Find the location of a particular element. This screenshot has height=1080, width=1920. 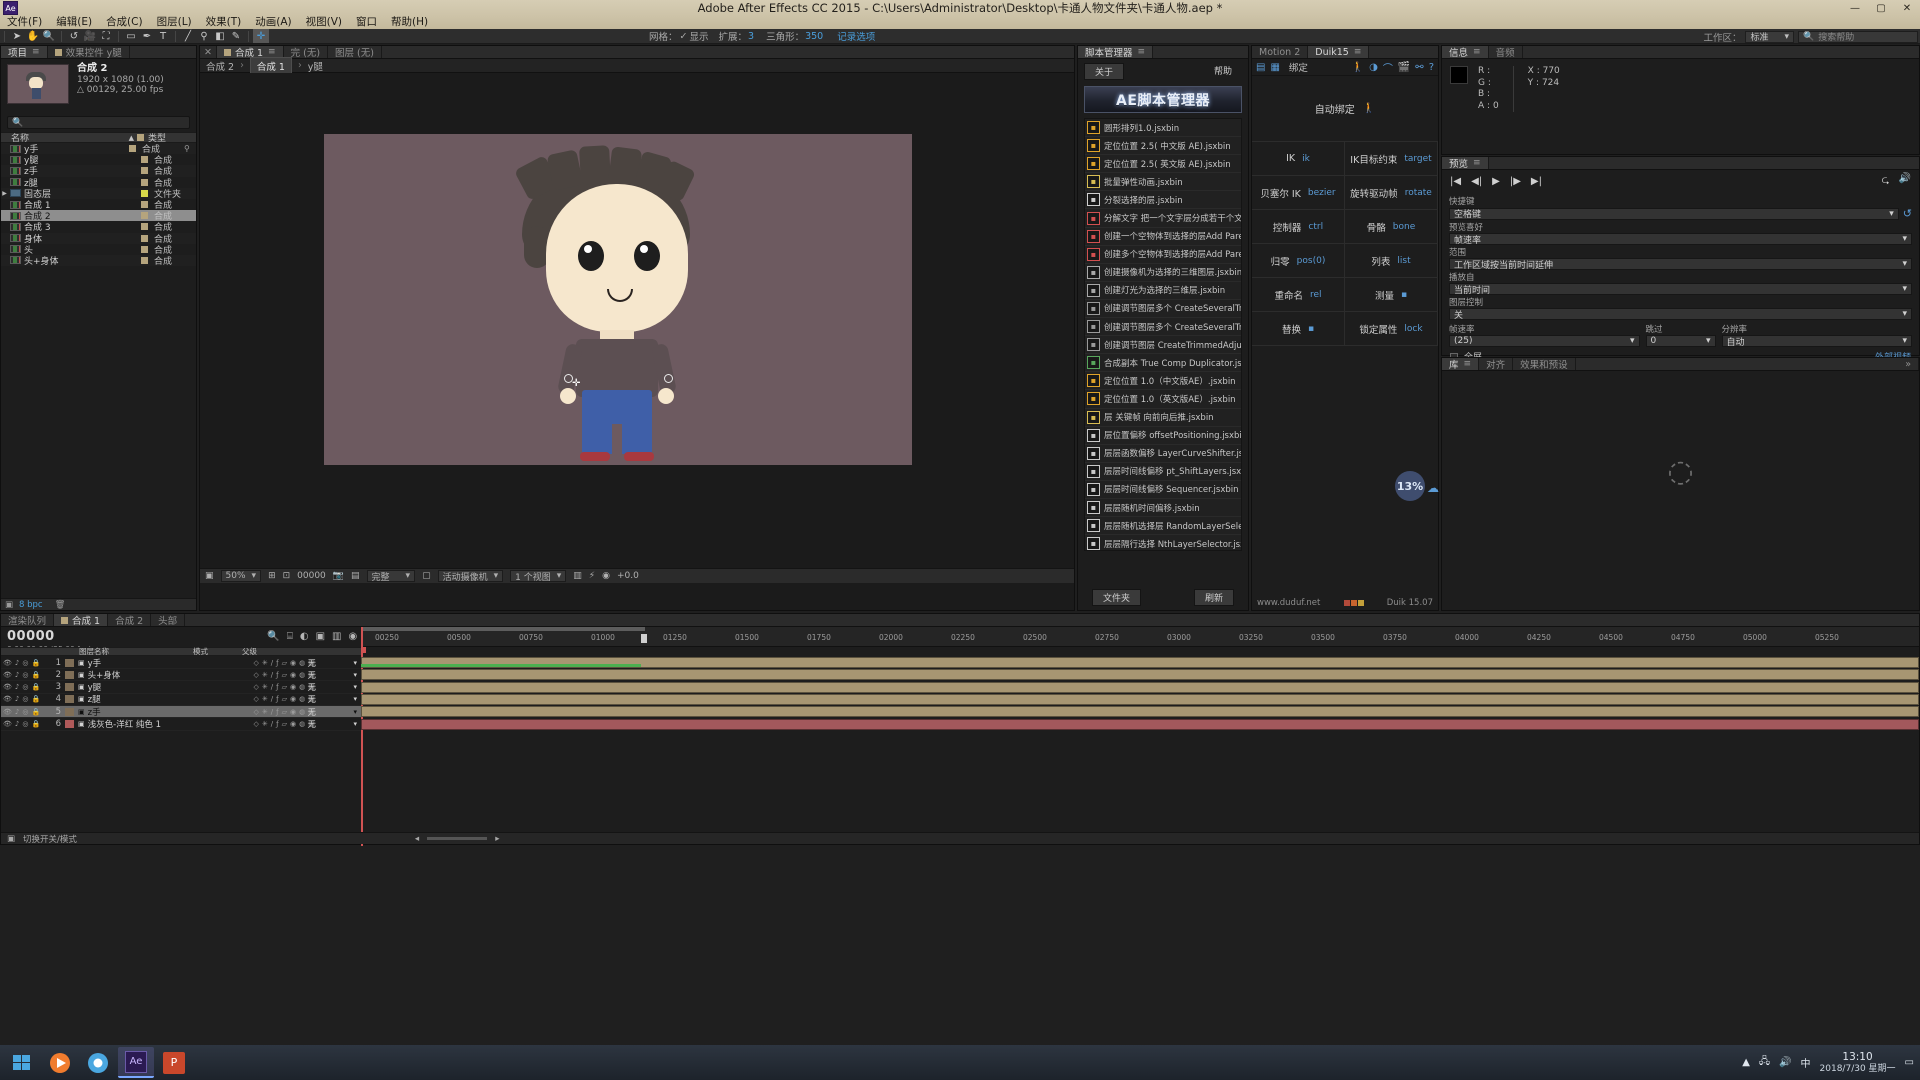

column-parent: 父级 is located at coordinates (249, 651).